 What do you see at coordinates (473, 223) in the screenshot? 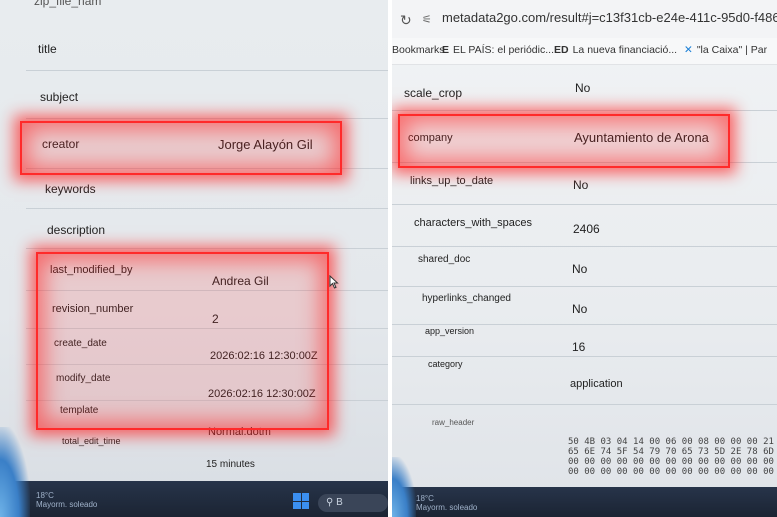
I see `row-key: characters_with_spaces` at bounding box center [473, 223].